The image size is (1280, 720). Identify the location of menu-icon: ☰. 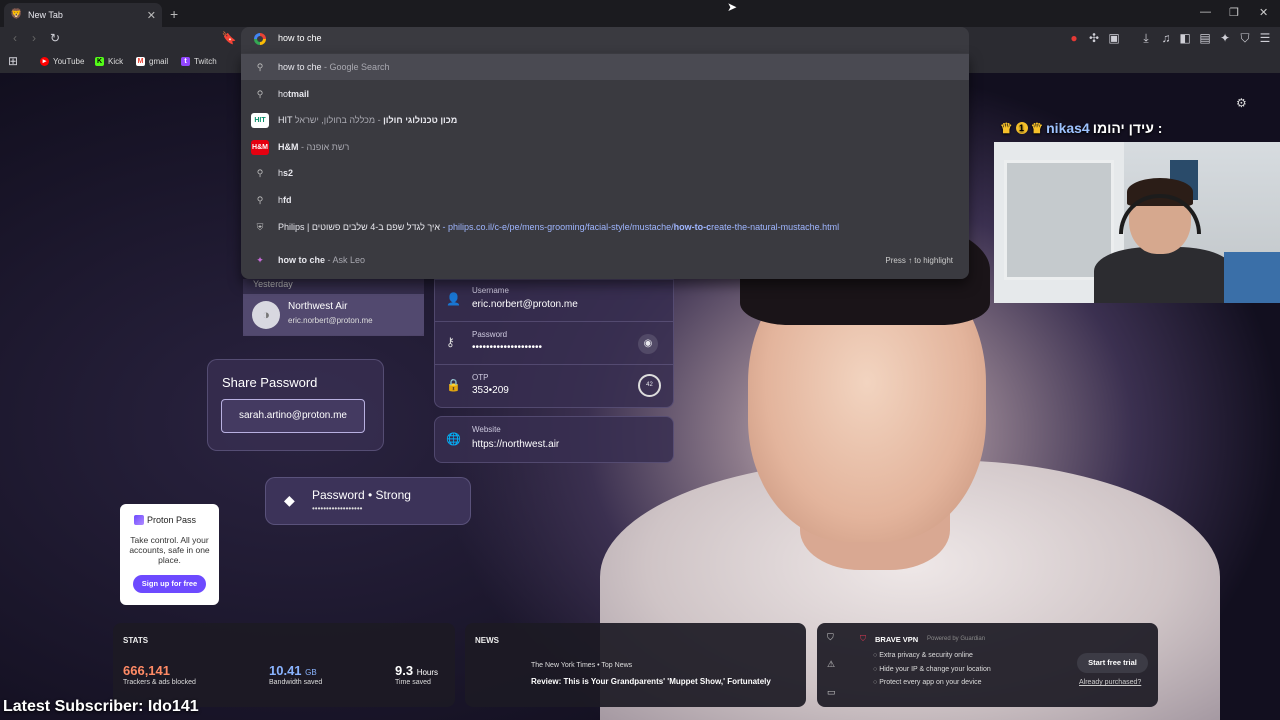
(1265, 38).